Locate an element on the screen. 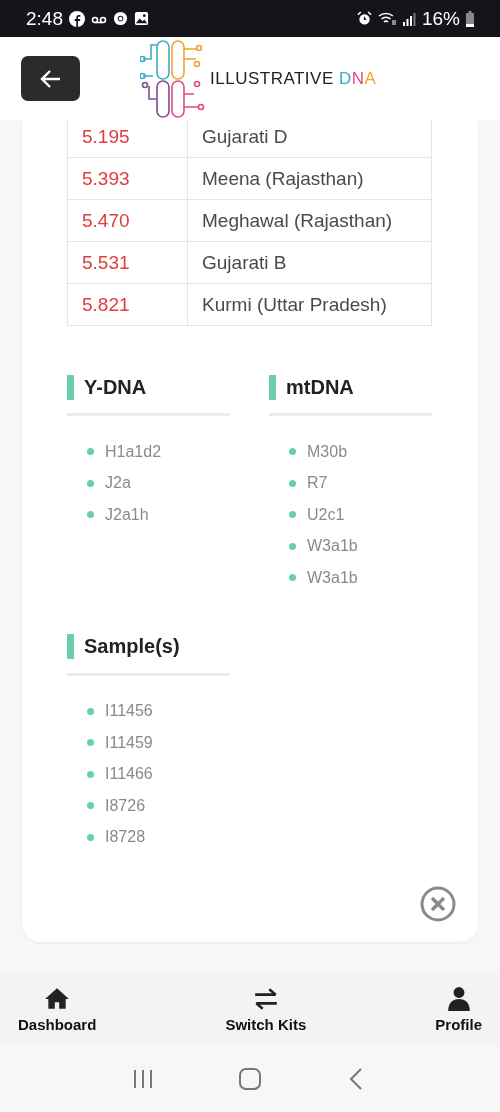  table-cell: 5.470 is located at coordinates (128, 220).